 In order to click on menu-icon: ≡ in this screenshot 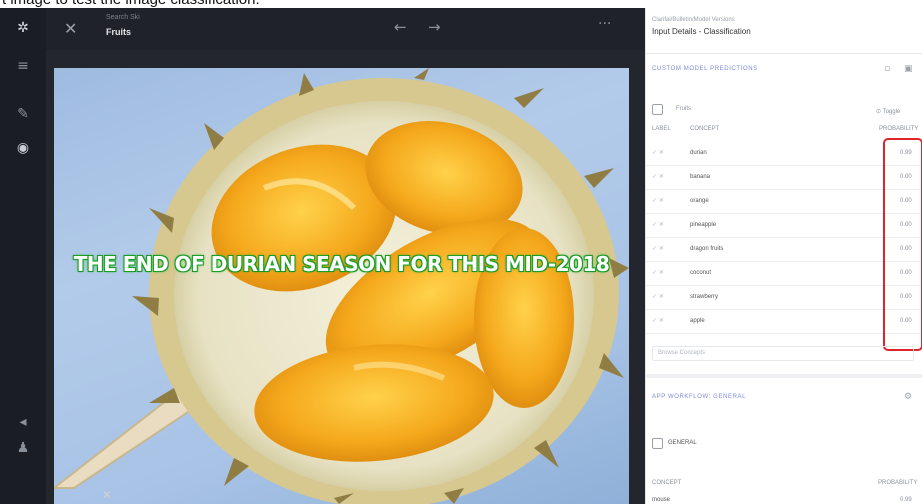, I will do `click(23, 66)`.